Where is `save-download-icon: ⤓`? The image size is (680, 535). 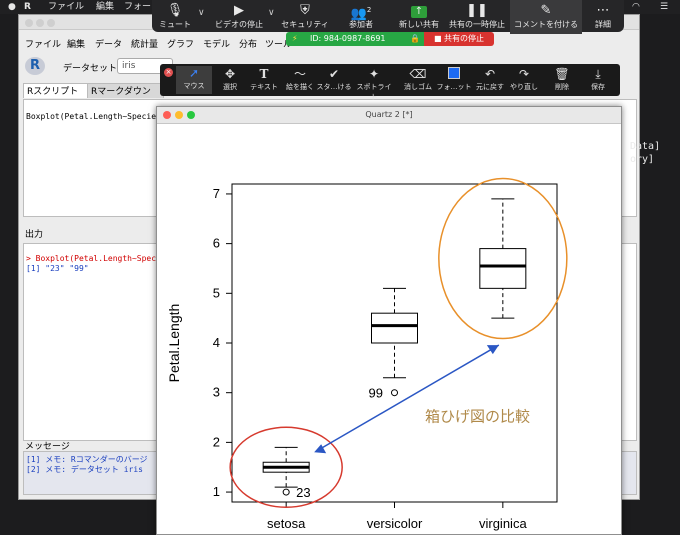 save-download-icon: ⤓ is located at coordinates (598, 74).